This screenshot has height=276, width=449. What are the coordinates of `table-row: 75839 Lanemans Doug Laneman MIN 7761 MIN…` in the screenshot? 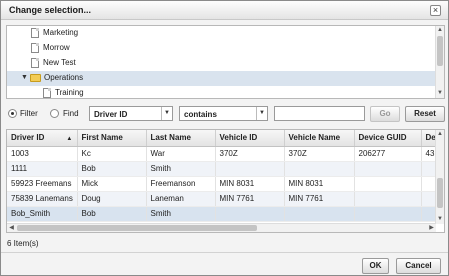 It's located at (224, 199).